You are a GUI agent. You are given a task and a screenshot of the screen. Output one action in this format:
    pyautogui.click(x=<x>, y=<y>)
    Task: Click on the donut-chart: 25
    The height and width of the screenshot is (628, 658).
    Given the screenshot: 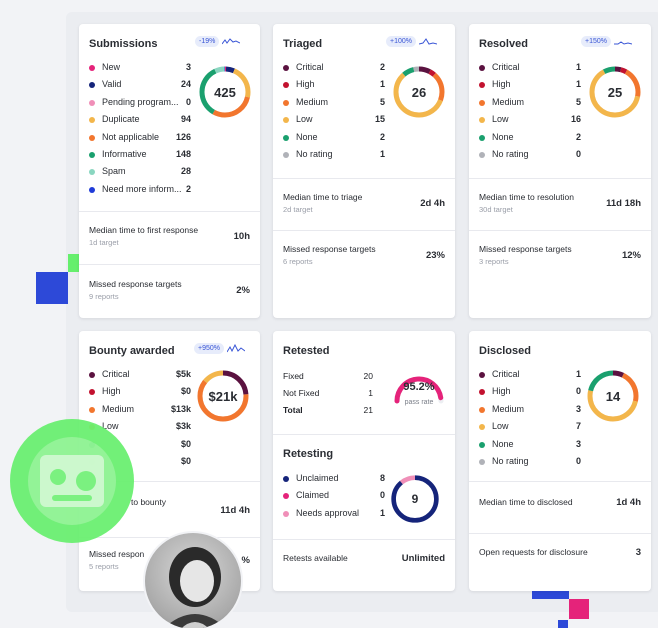 What is the action you would take?
    pyautogui.click(x=615, y=92)
    